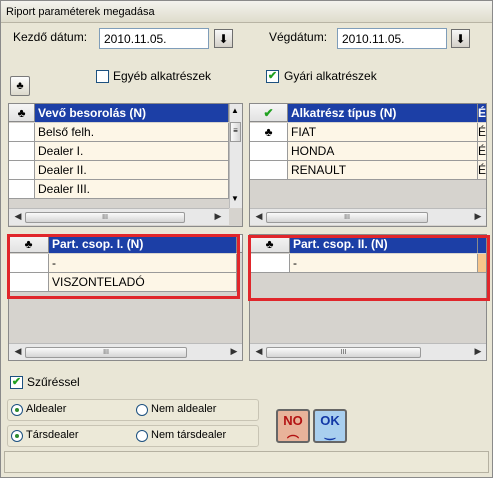 The image size is (493, 478). I want to click on gyari-alkatreszek-checkbox: ✔, so click(272, 76).